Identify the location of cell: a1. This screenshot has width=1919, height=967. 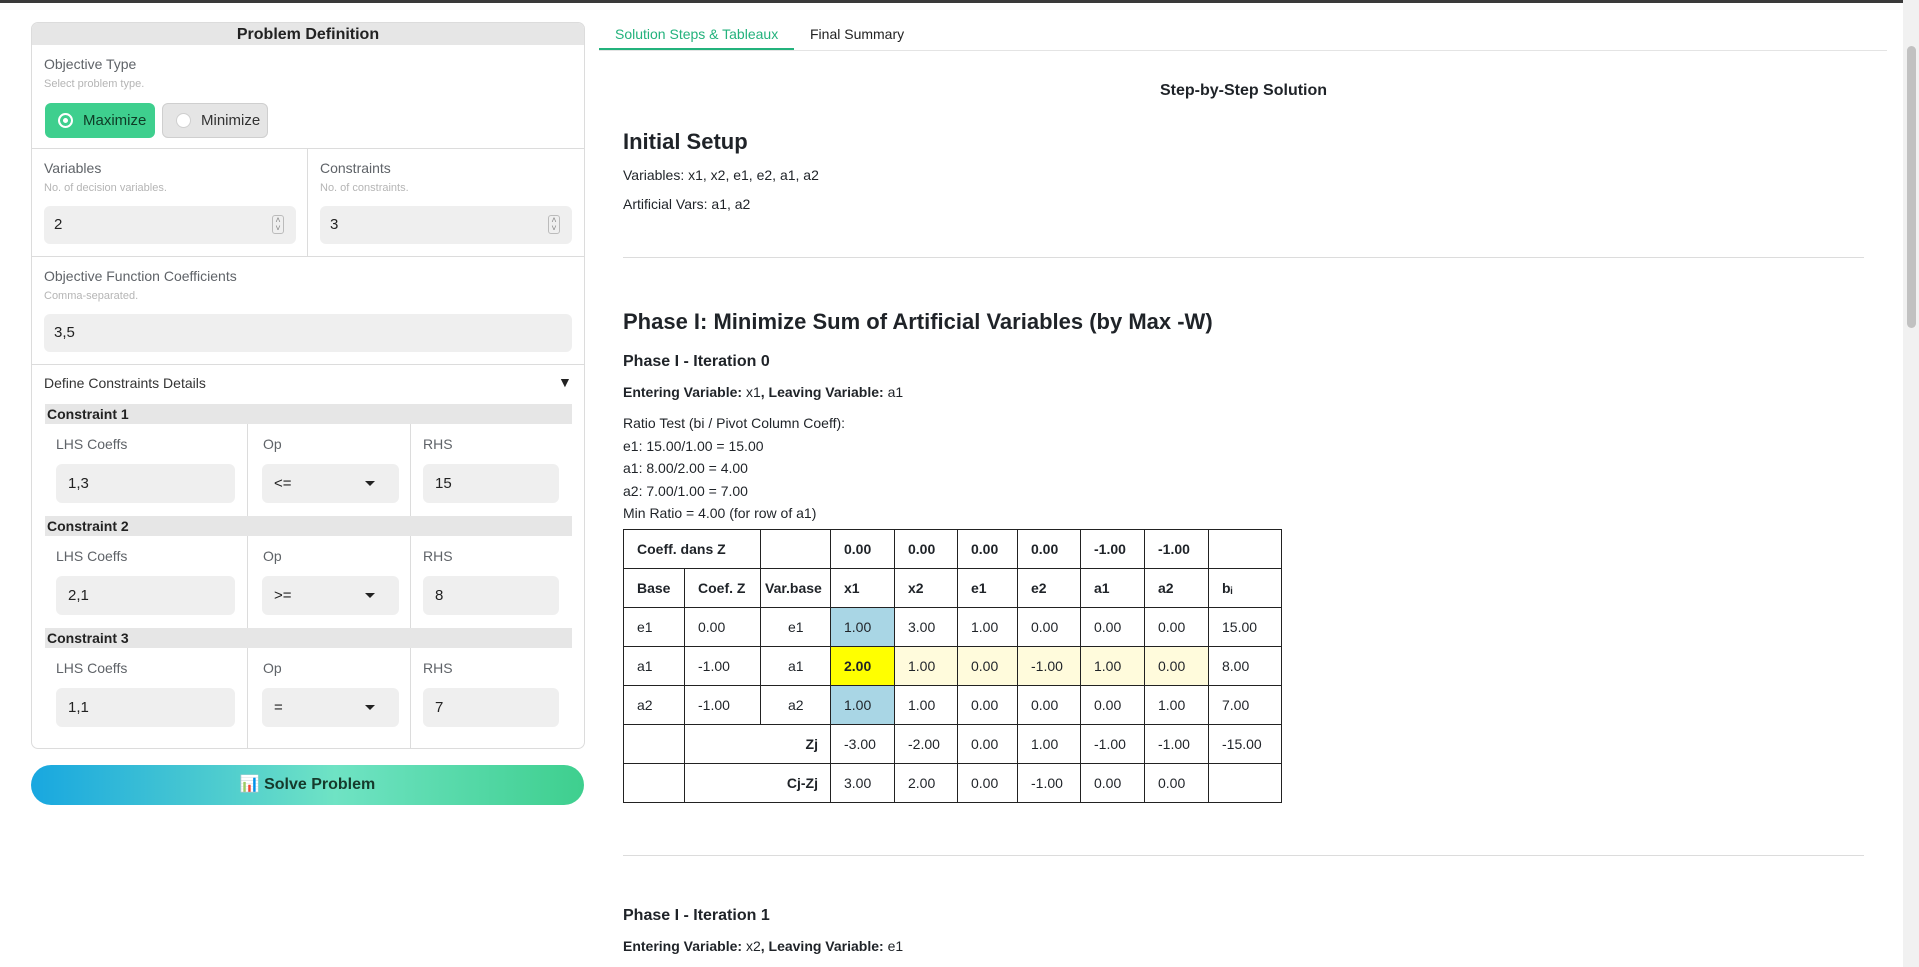
(654, 666).